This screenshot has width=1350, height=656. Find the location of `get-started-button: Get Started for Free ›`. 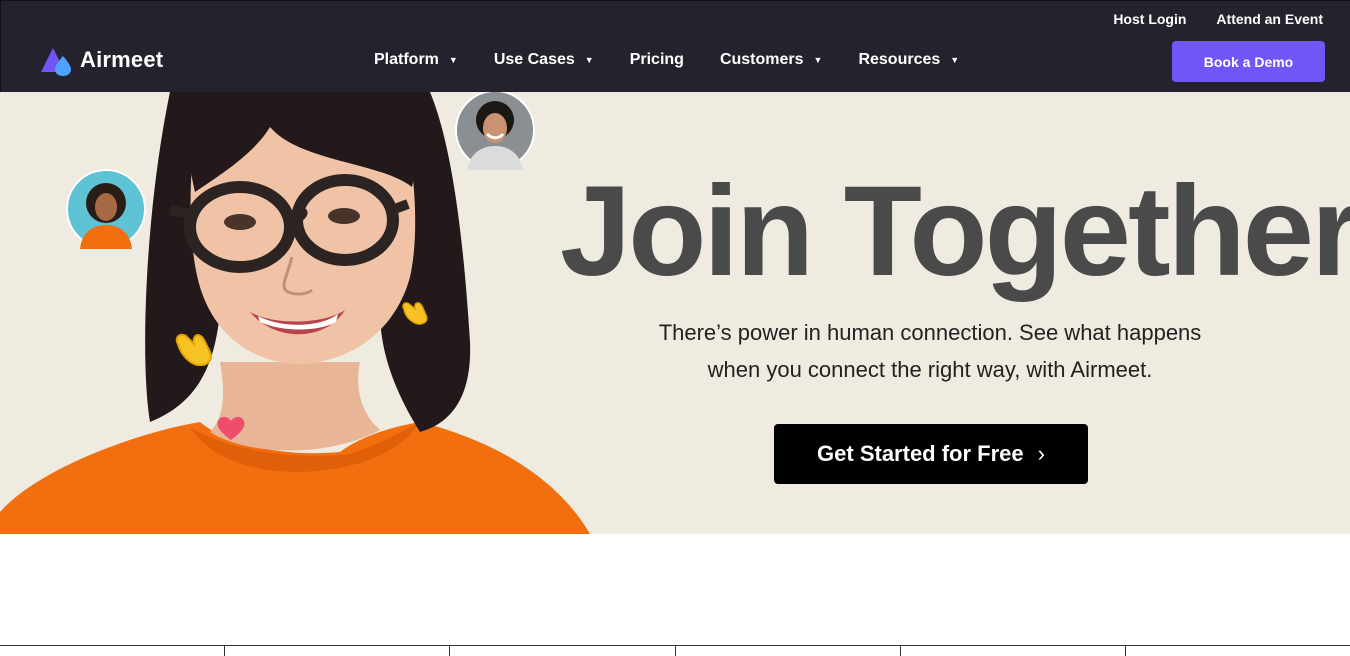

get-started-button: Get Started for Free › is located at coordinates (931, 454).